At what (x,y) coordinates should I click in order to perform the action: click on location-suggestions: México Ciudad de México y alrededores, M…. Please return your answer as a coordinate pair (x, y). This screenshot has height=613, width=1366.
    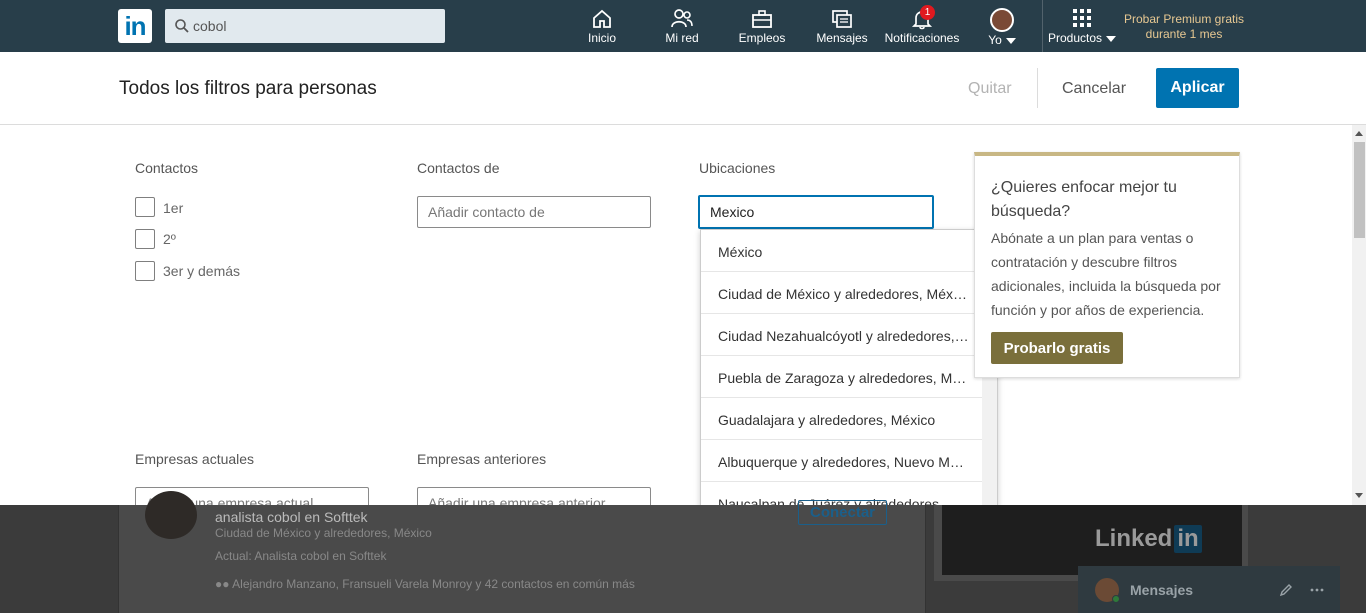
    Looking at the image, I should click on (849, 367).